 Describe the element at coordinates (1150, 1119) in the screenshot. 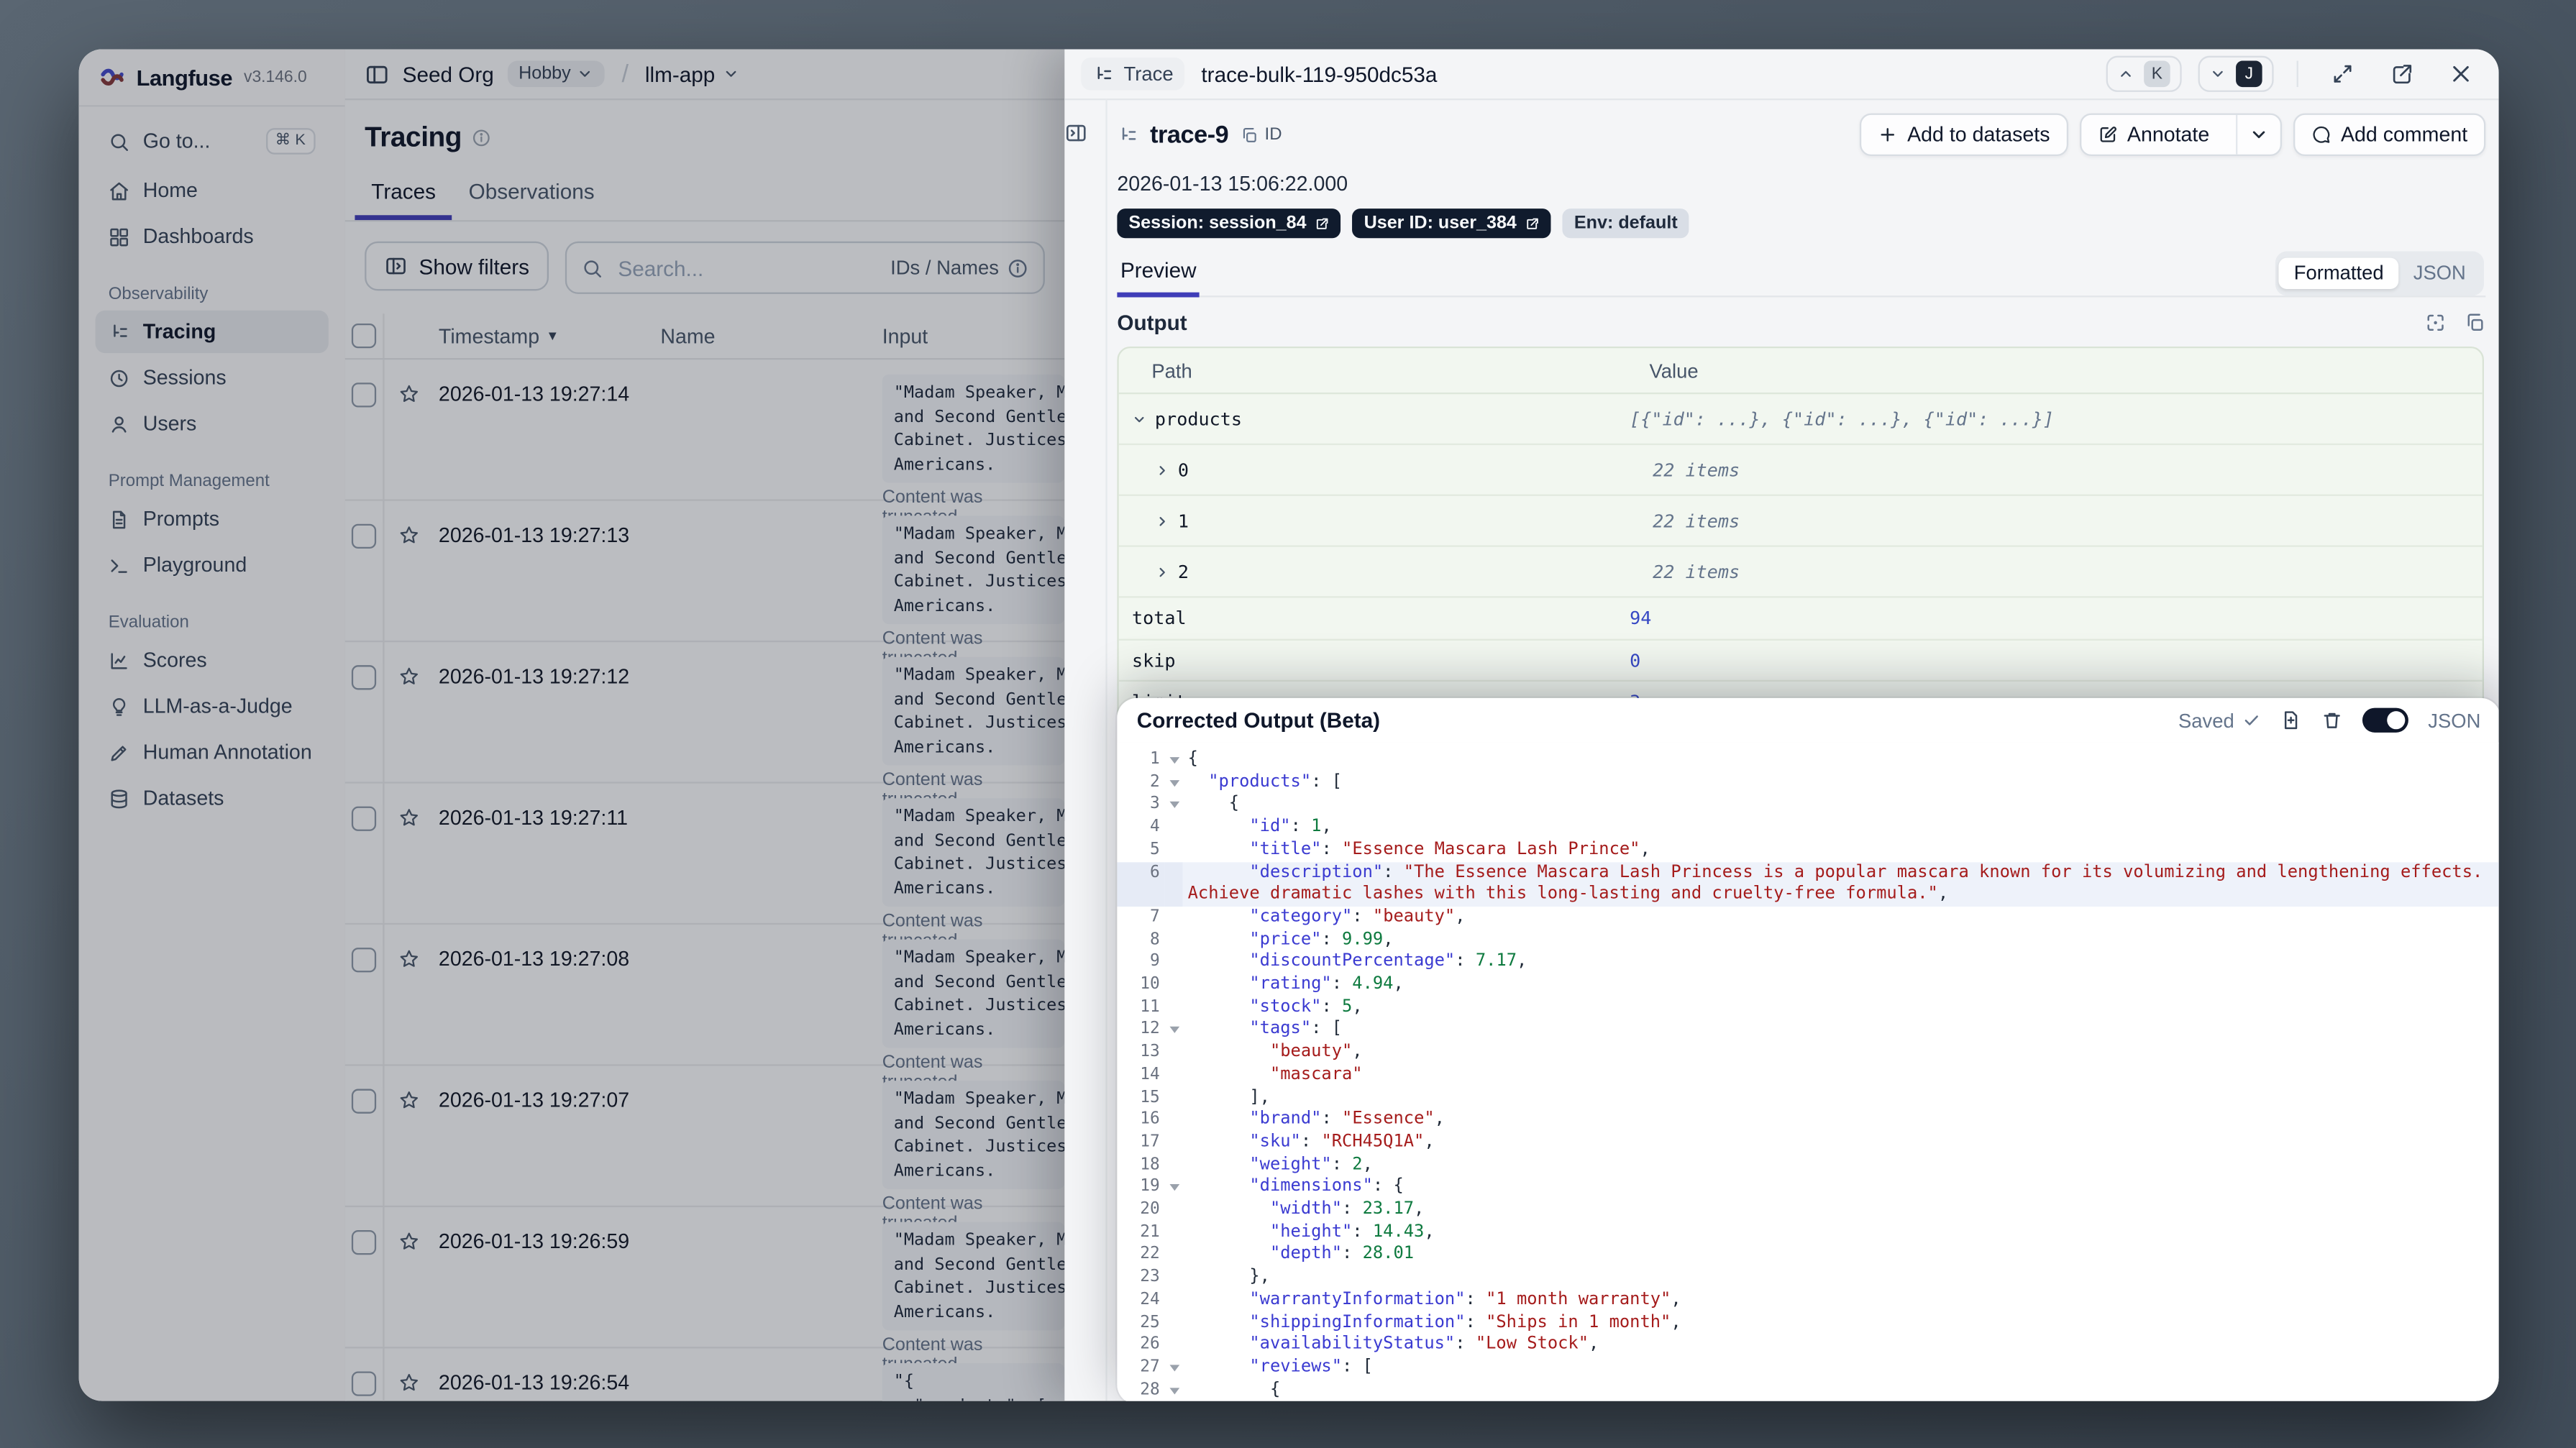

I see `line-number: 16` at that location.